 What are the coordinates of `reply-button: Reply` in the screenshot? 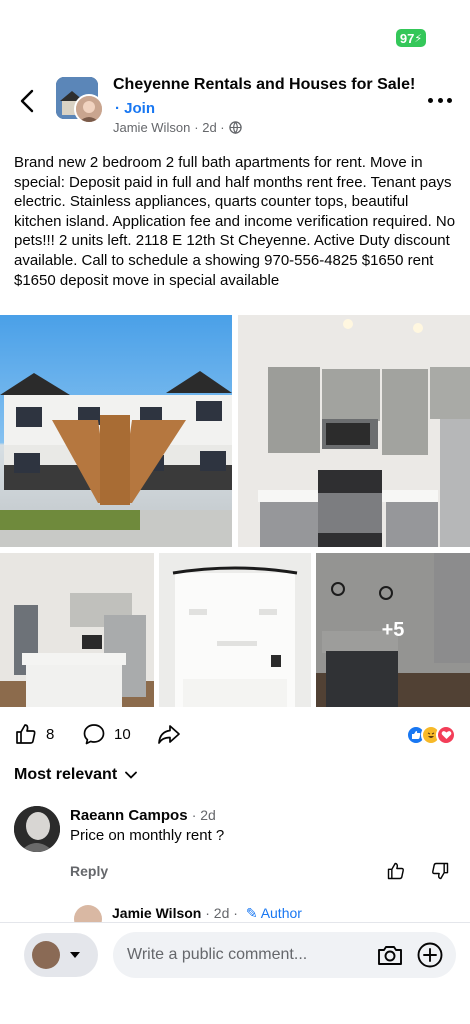 It's located at (89, 871).